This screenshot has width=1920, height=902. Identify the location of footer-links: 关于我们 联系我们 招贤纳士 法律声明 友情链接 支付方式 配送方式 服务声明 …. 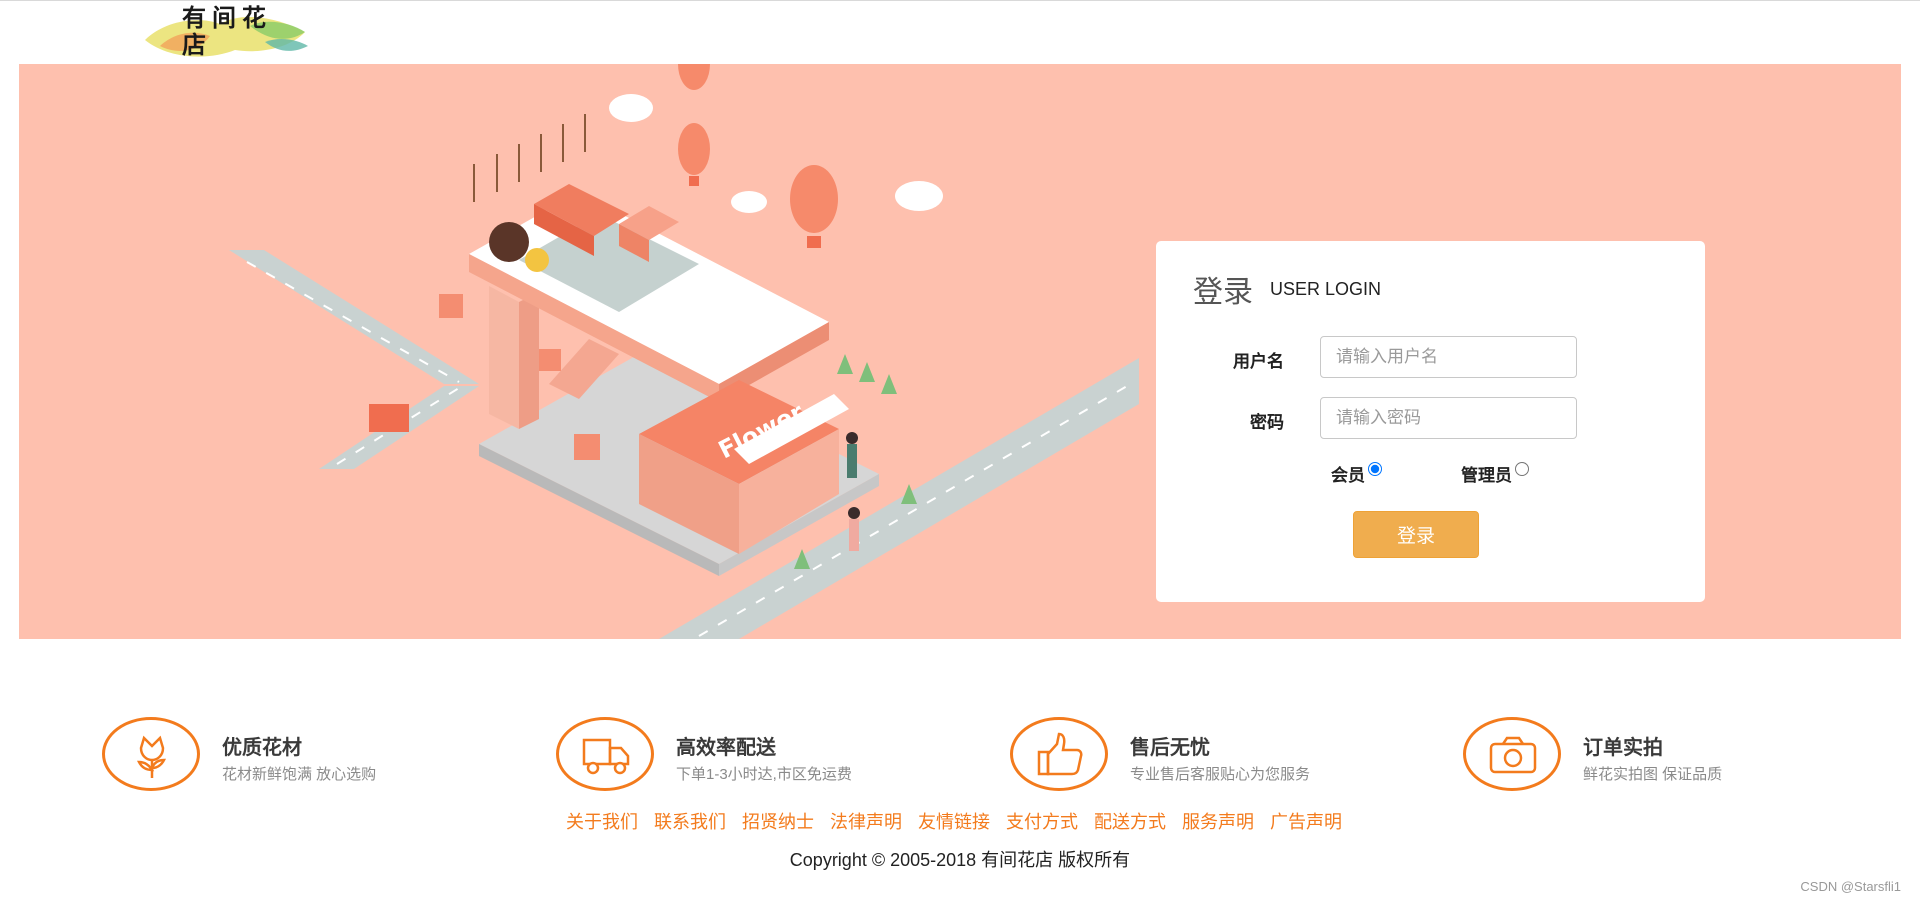
(966, 821).